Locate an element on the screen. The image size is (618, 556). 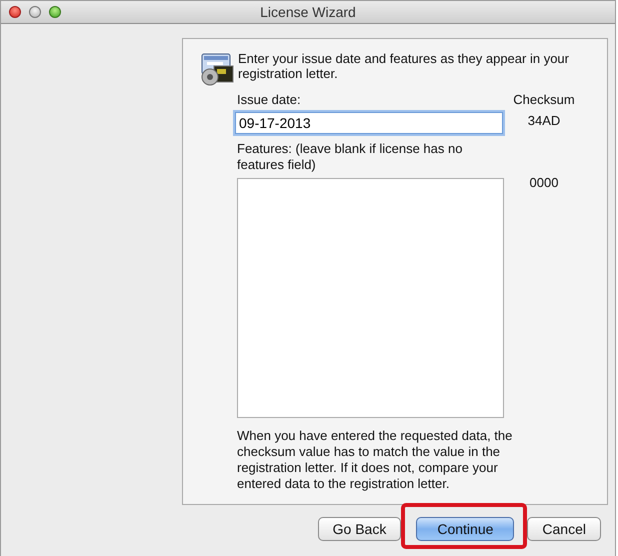
checksum-value: 34AD is located at coordinates (544, 121).